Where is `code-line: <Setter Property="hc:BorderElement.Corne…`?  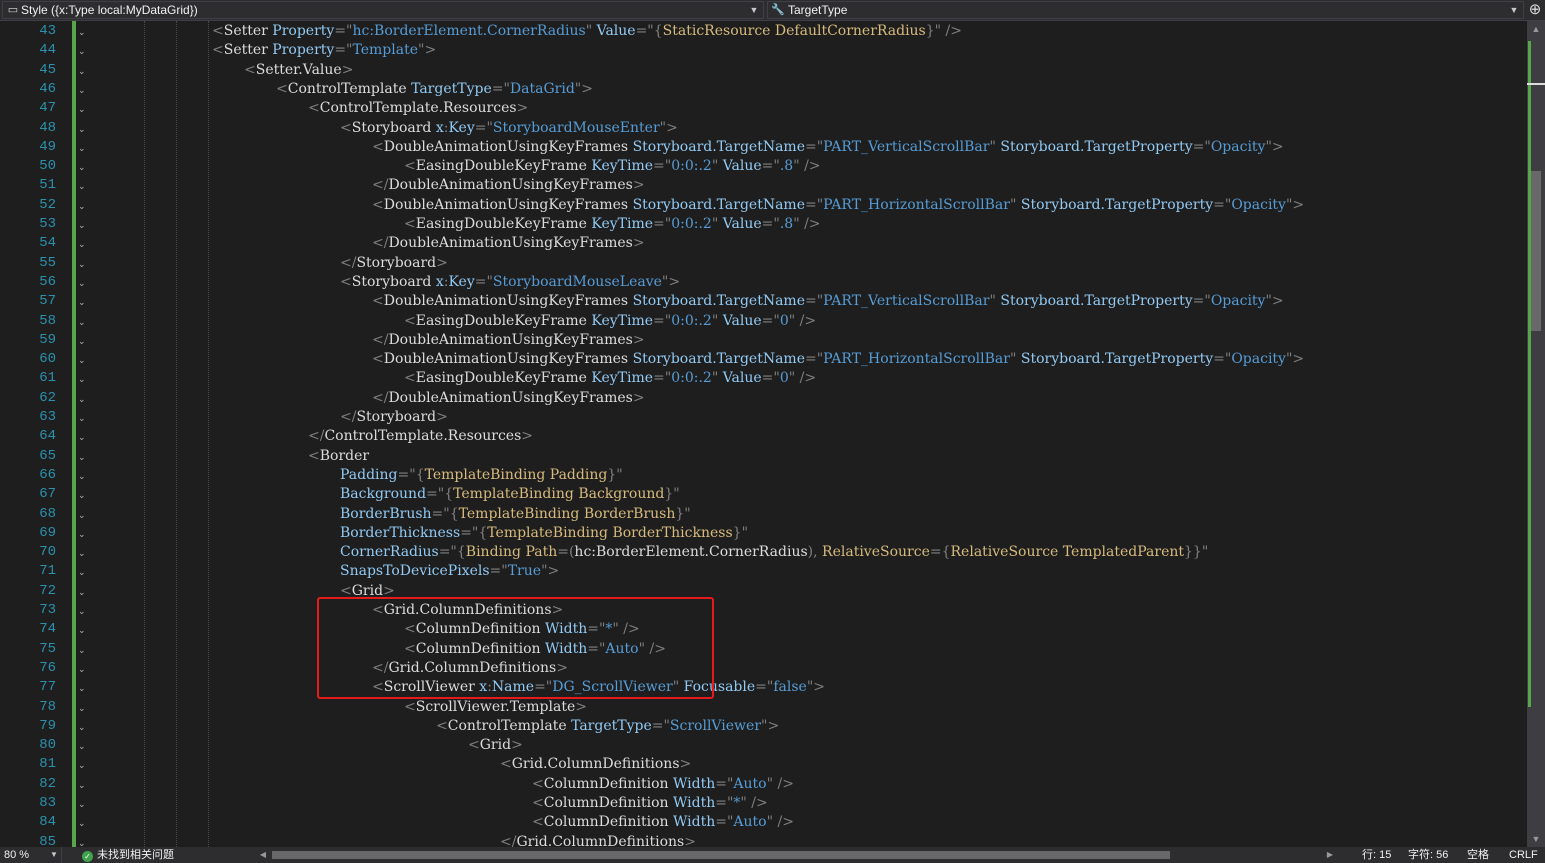 code-line: <Setter Property="hc:BorderElement.Corne… is located at coordinates (587, 31).